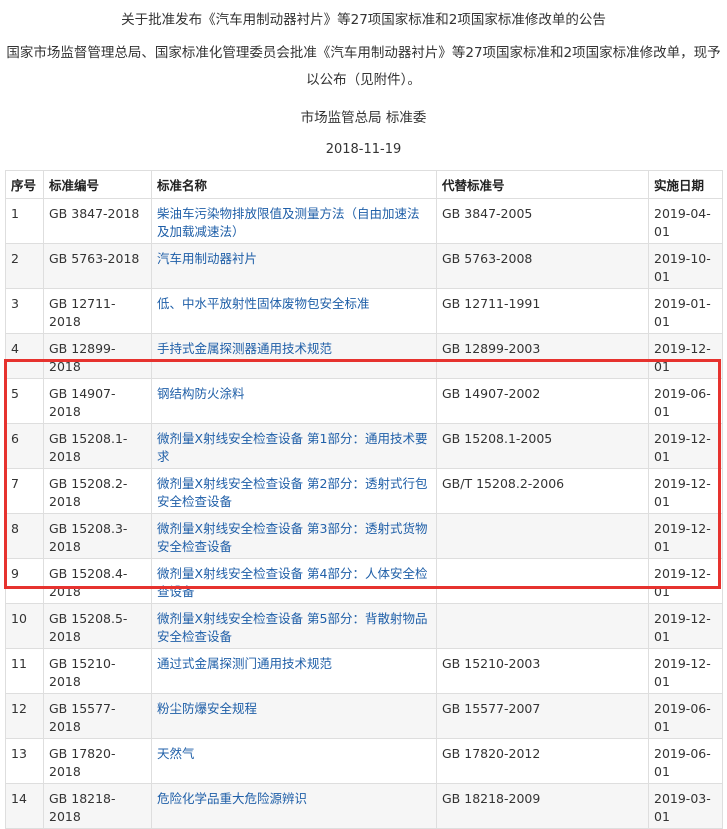 The image size is (727, 829). I want to click on cell-code: GB 12899-2018, so click(97, 356).